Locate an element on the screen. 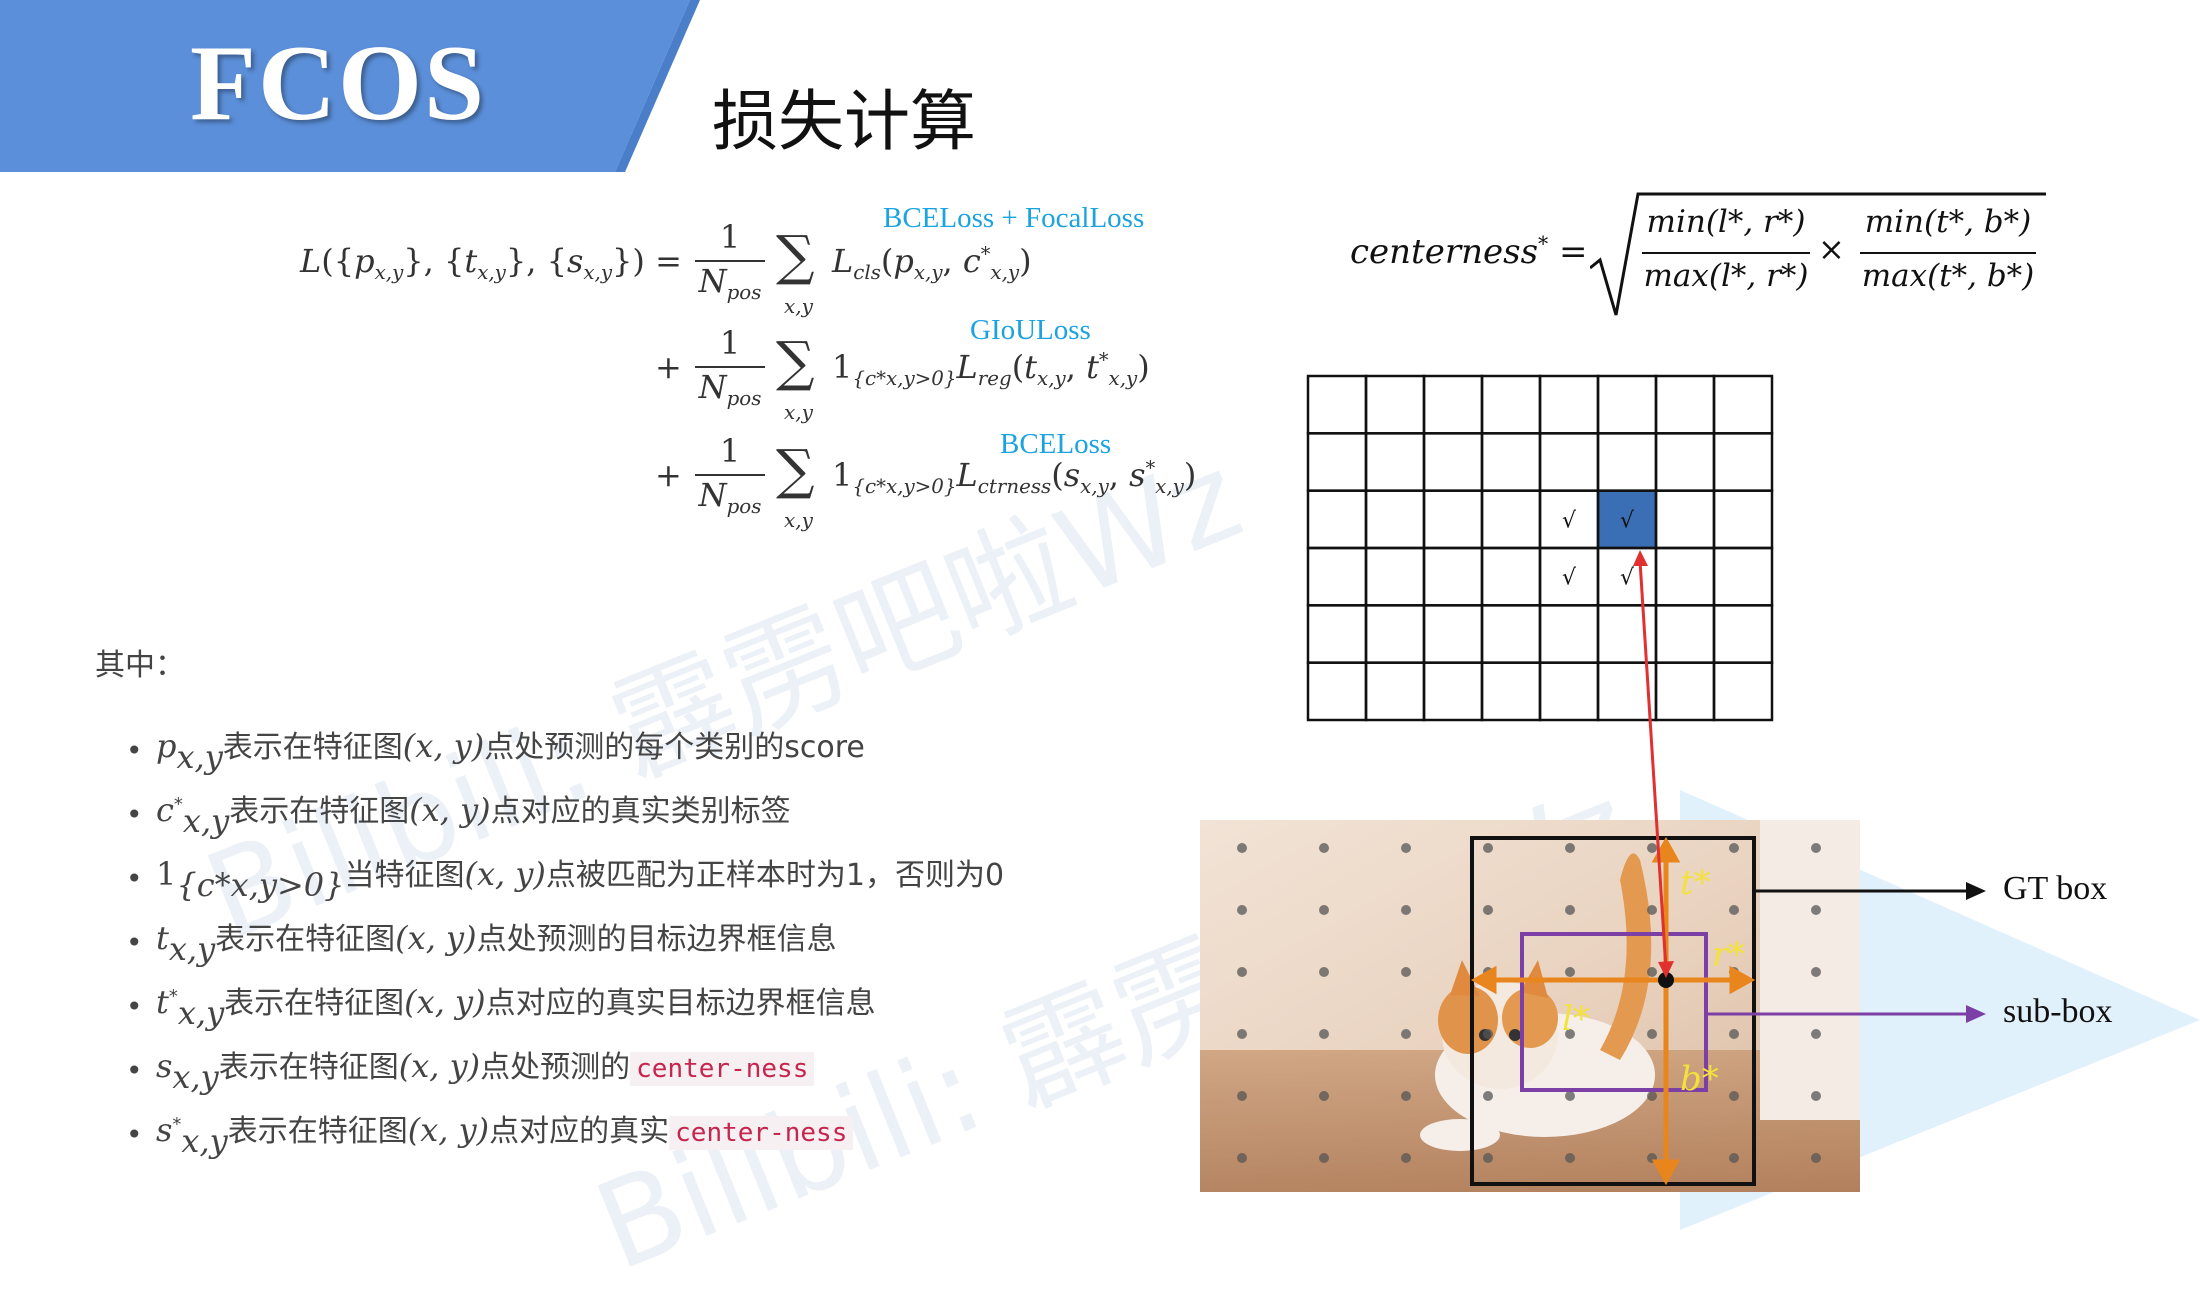  term3-fraction: 1 Npos is located at coordinates (730, 475).